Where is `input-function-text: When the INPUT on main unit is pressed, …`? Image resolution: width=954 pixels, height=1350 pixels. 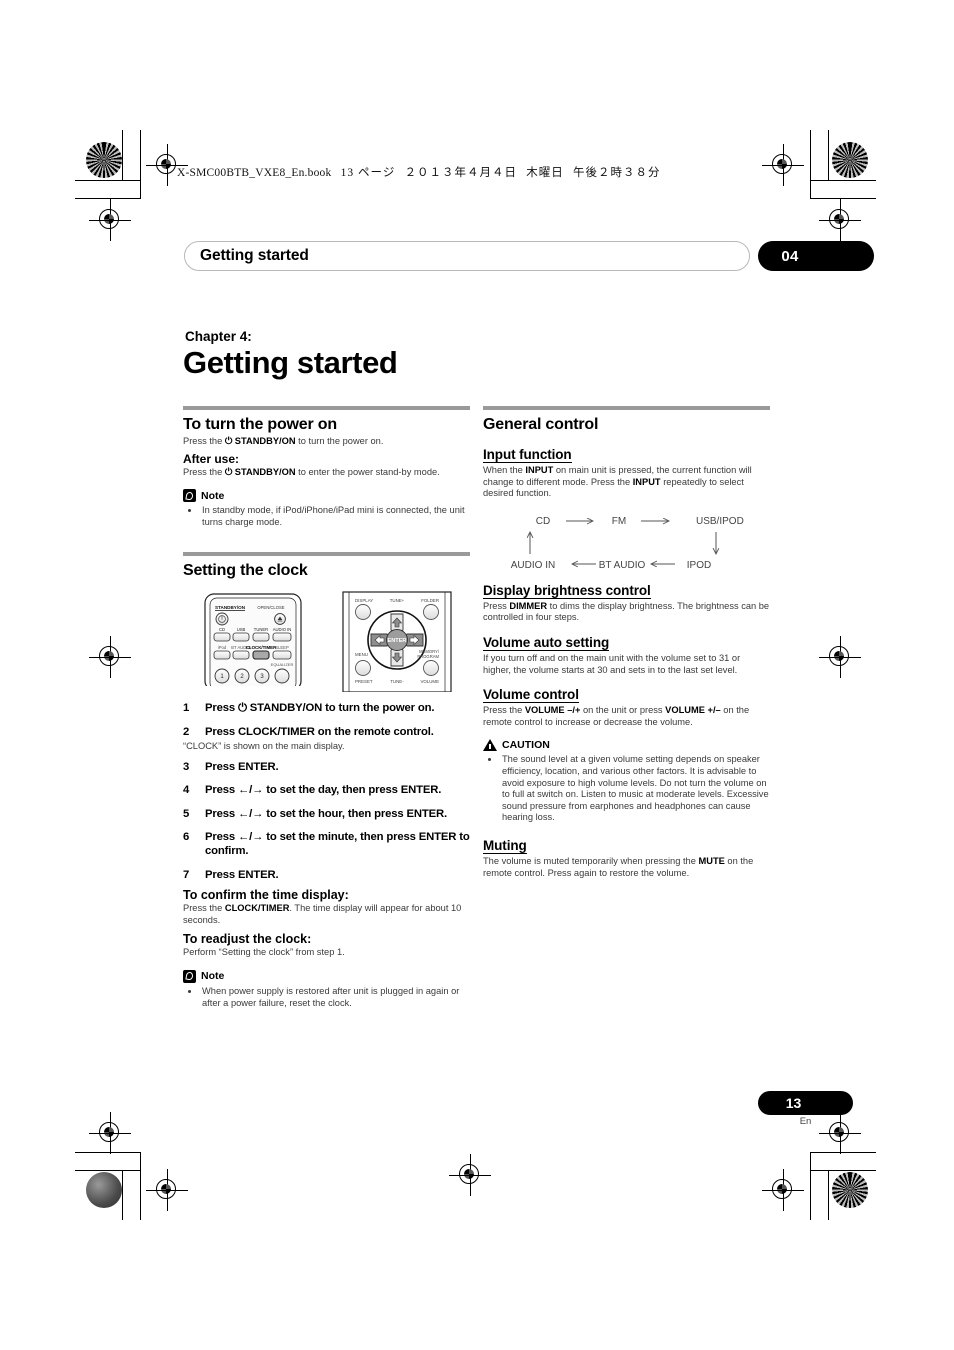 input-function-text: When the INPUT on main unit is pressed, … is located at coordinates (626, 482).